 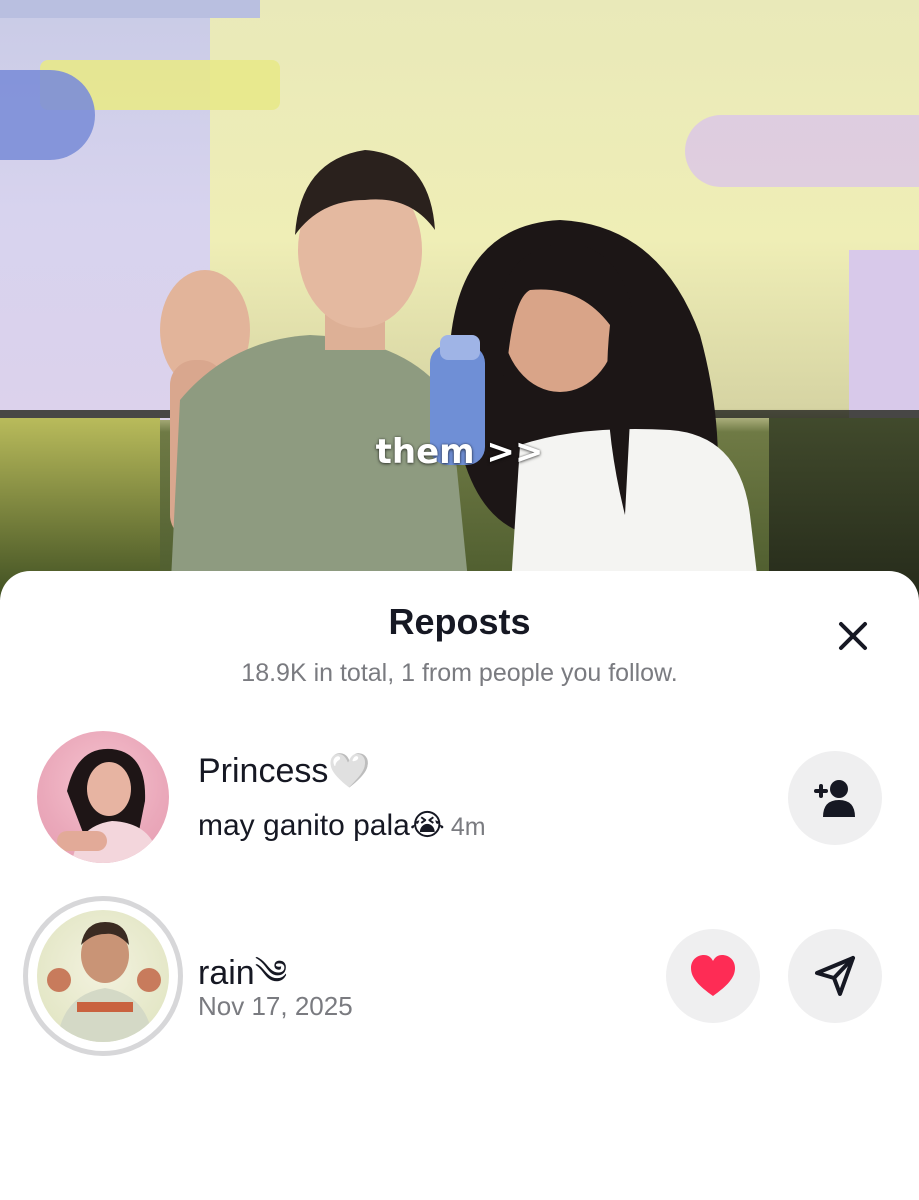 What do you see at coordinates (284, 771) in the screenshot?
I see `repost-username: Princess🤍` at bounding box center [284, 771].